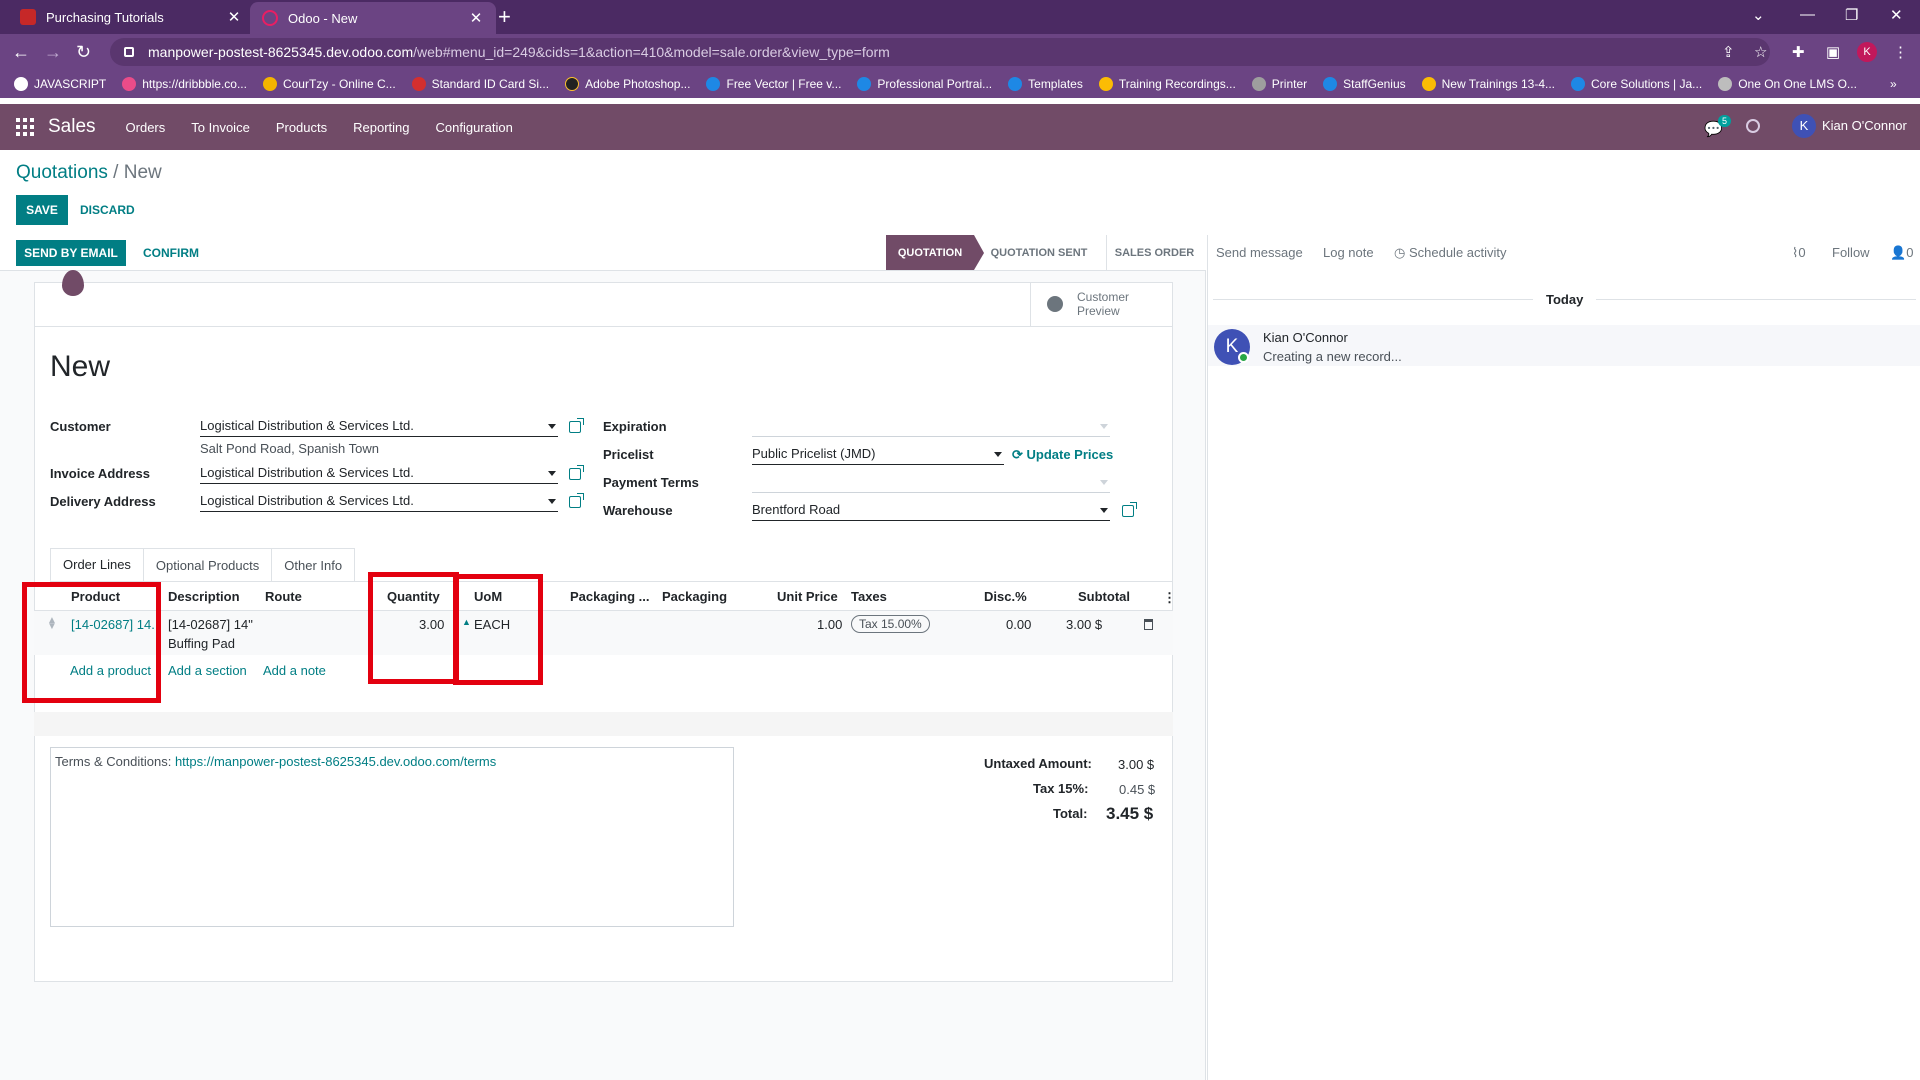 The image size is (1920, 1080). Describe the element at coordinates (294, 670) in the screenshot. I see `add-note-link: Add a note` at that location.